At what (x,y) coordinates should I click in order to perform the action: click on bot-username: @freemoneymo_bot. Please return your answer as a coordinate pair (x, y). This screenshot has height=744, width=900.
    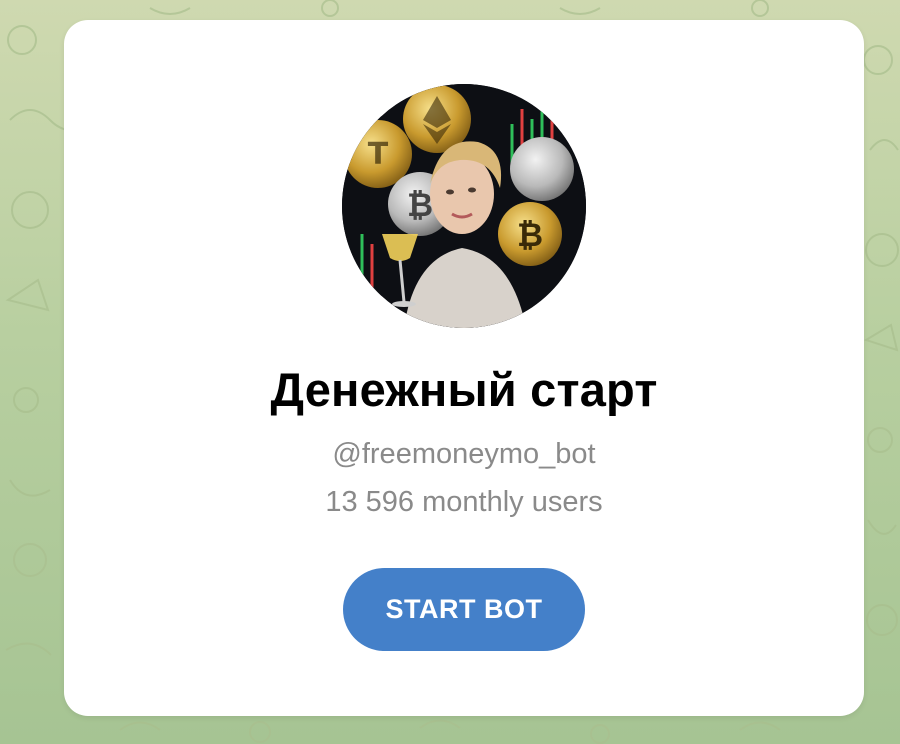
    Looking at the image, I should click on (464, 454).